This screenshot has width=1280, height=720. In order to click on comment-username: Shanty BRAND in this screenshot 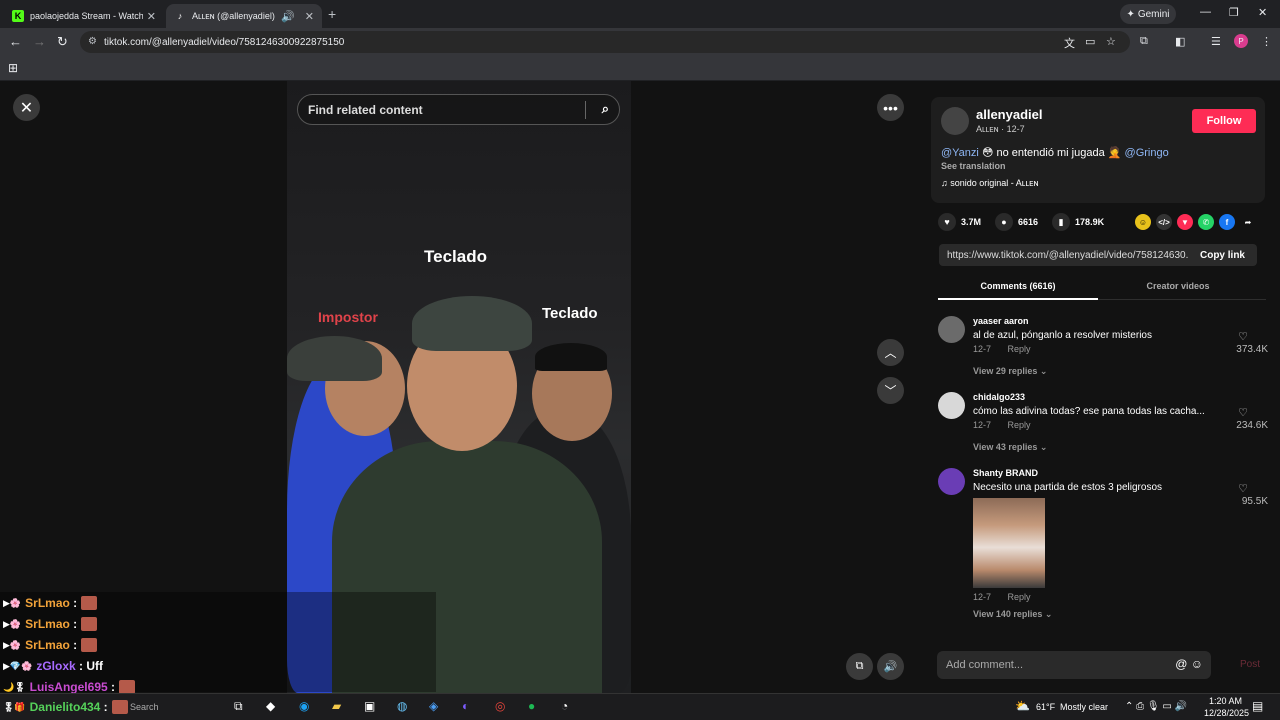, I will do `click(1005, 473)`.